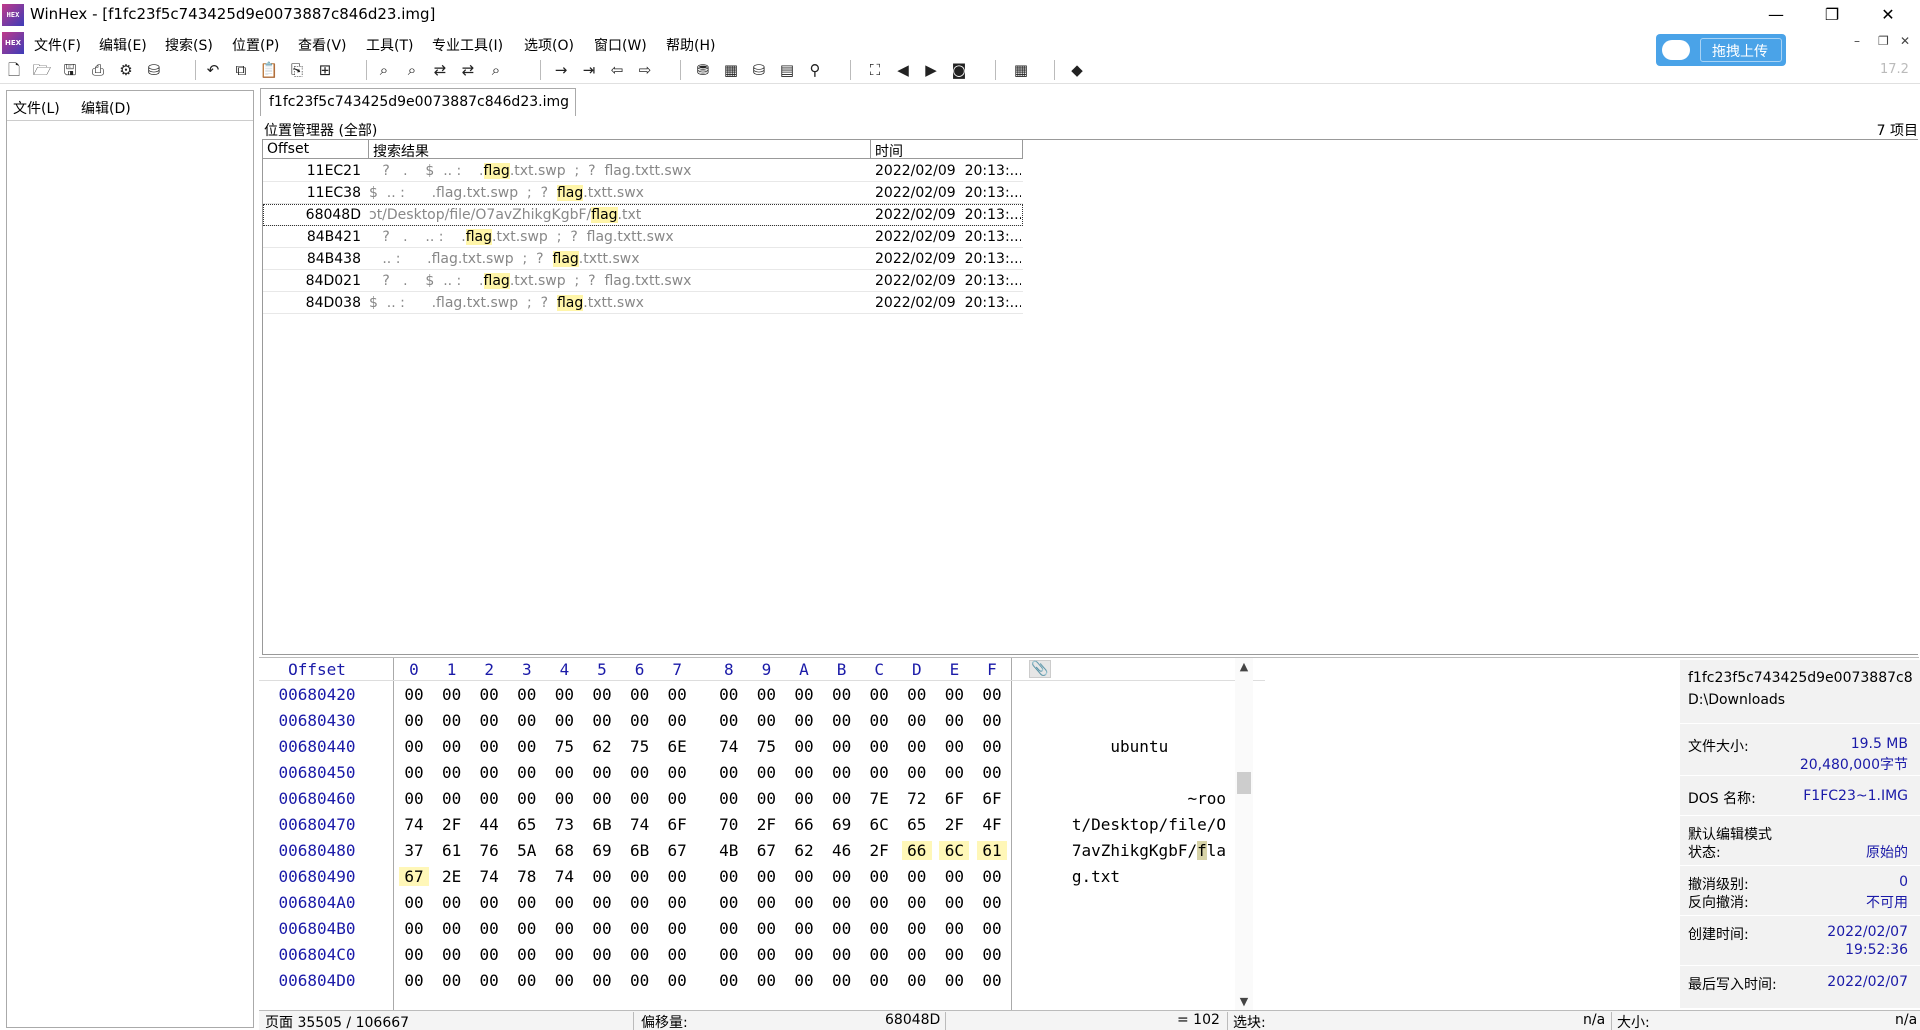 The height and width of the screenshot is (1030, 1920). What do you see at coordinates (759, 981) in the screenshot?
I see `hex-row: 006804D0 00 00 00 00 00 00 00 00 00 00 00 00 00 00 00 00` at bounding box center [759, 981].